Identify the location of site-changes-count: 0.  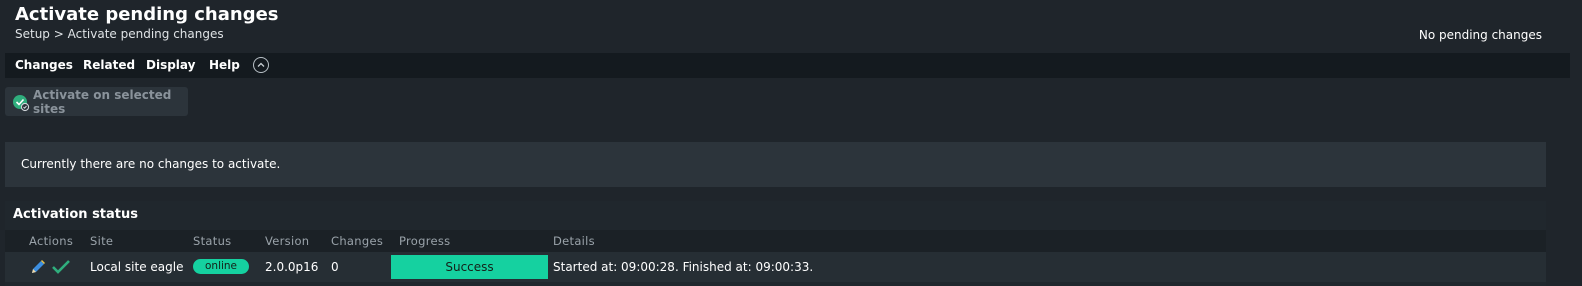
(335, 267).